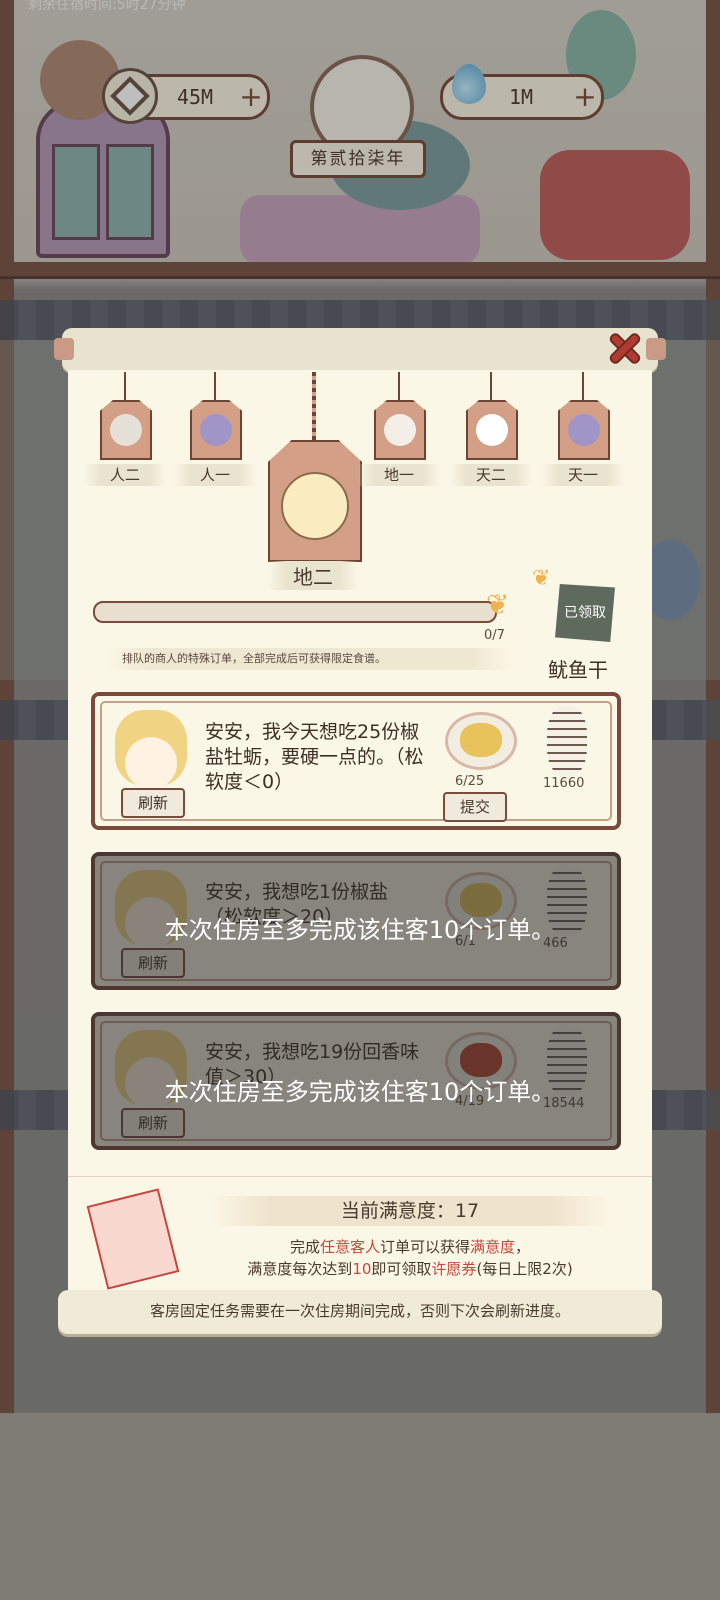  I want to click on guest-portrait, so click(315, 506).